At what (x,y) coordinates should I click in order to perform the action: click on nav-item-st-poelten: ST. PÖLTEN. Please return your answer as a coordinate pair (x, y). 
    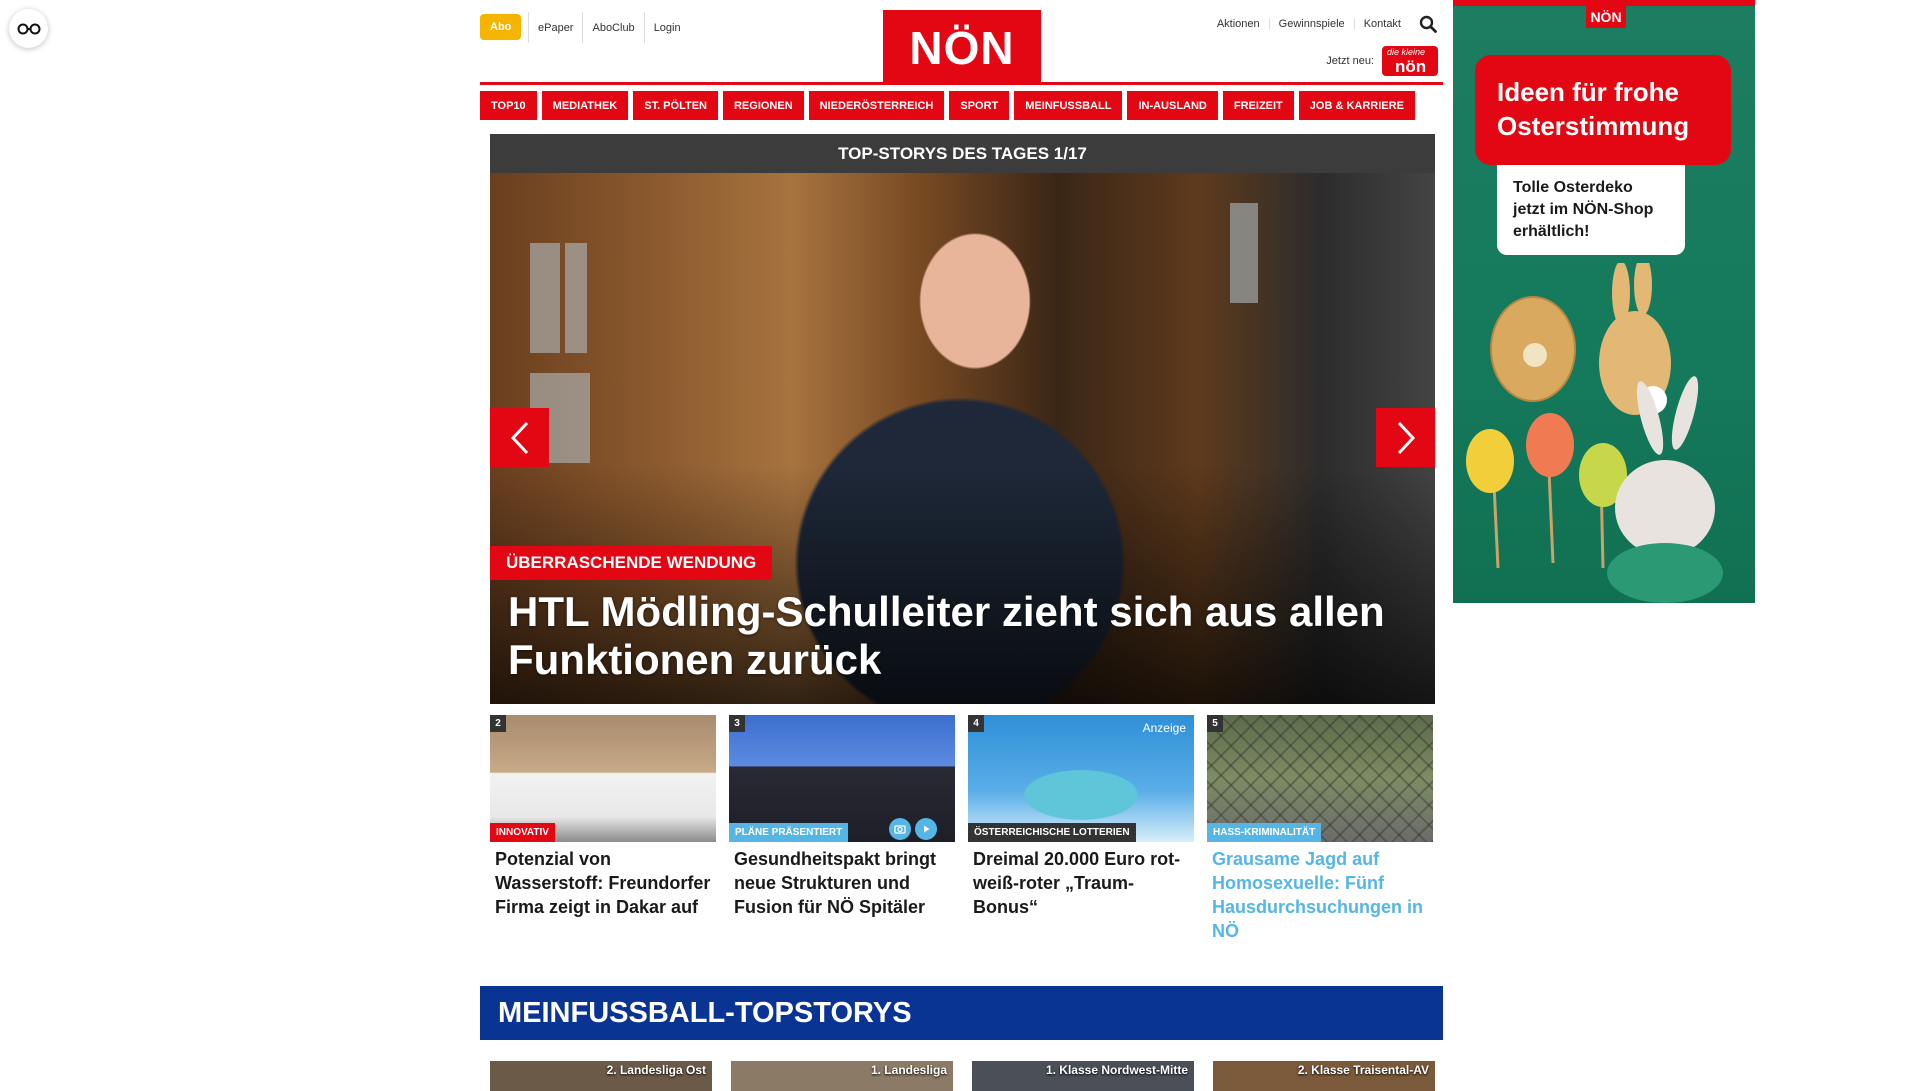
    Looking at the image, I should click on (675, 105).